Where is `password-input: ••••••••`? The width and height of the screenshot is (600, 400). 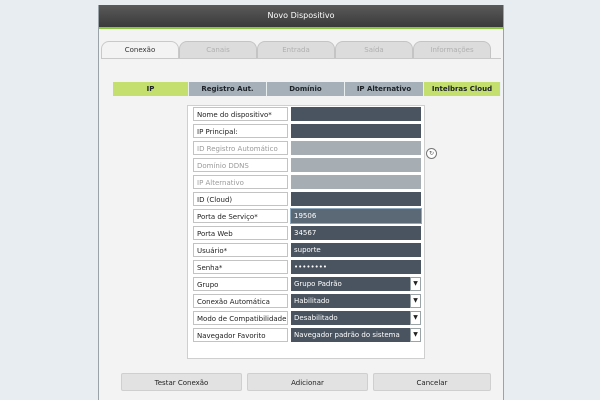 password-input: •••••••• is located at coordinates (356, 267).